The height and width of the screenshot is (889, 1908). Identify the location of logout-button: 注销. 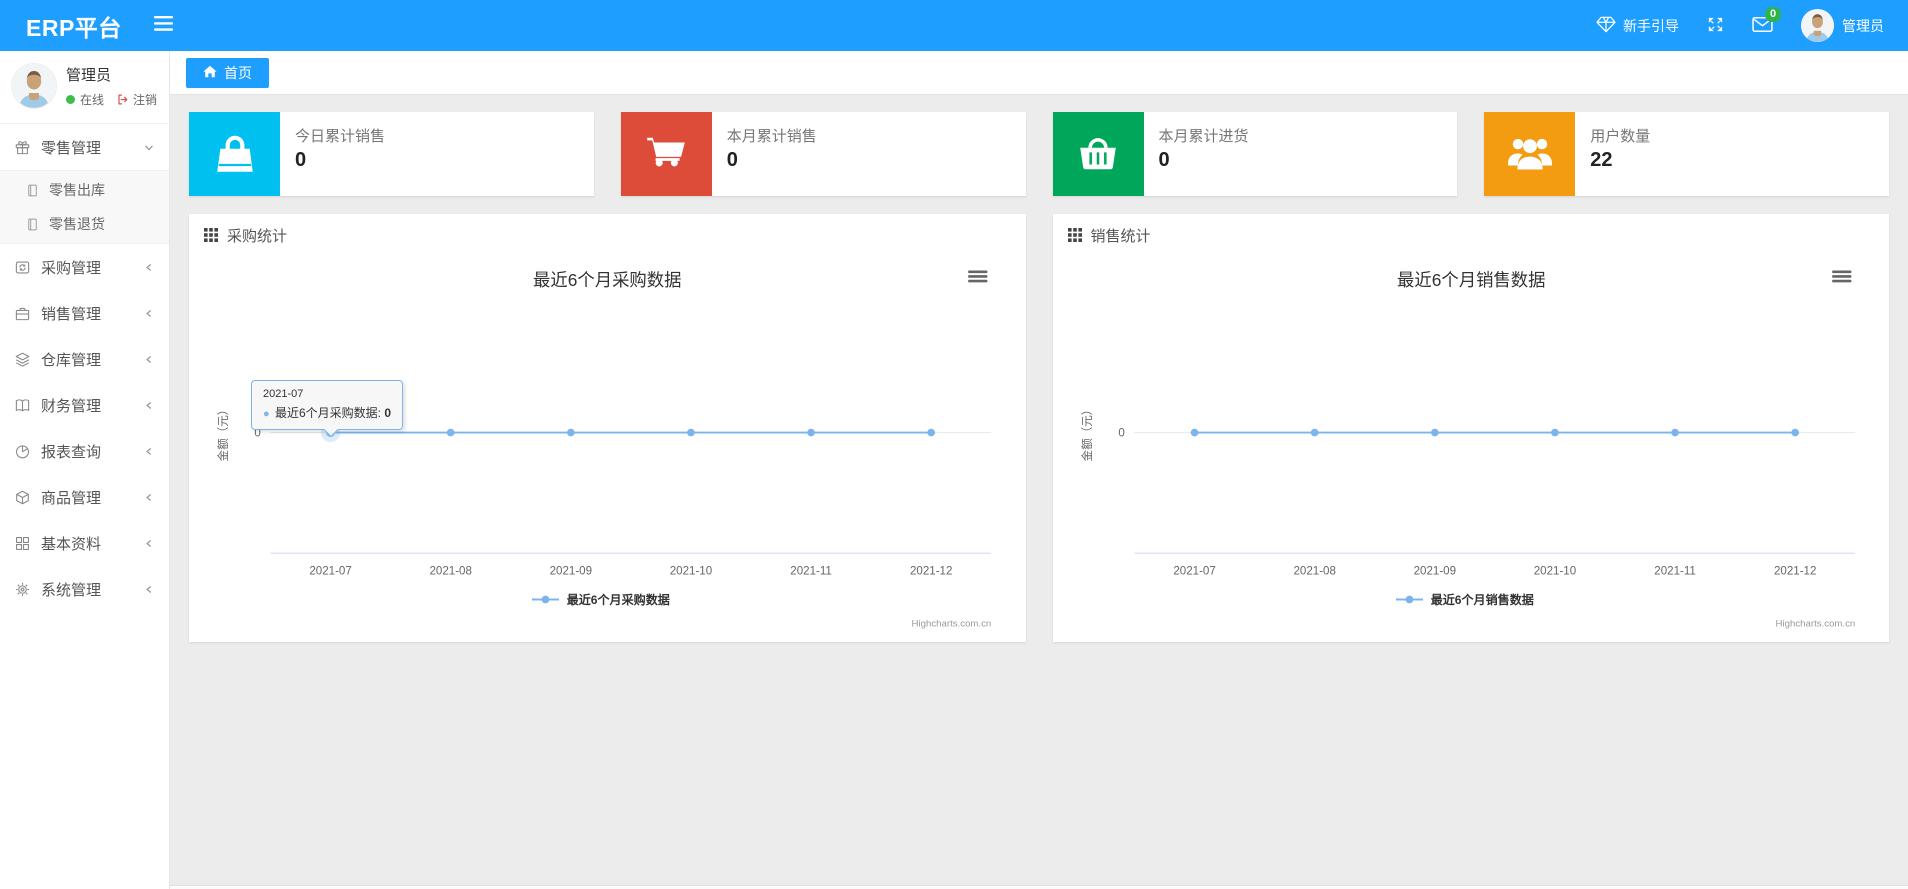
(136, 99).